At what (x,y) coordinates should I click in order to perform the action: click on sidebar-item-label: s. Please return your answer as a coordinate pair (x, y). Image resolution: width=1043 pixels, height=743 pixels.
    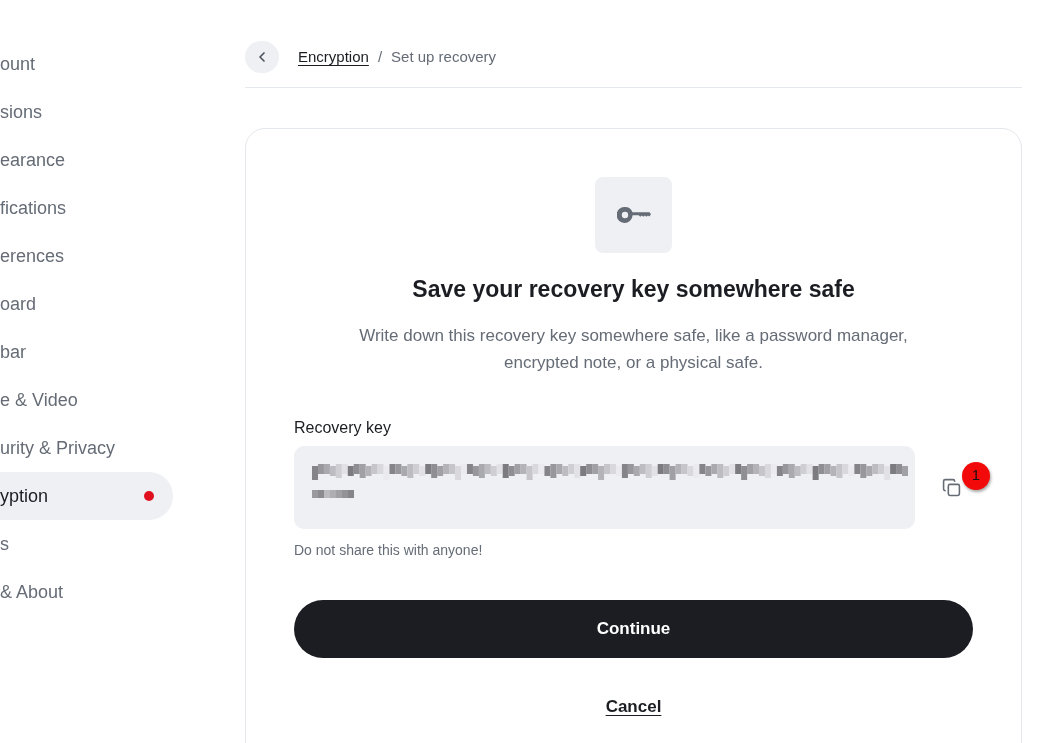
    Looking at the image, I should click on (4, 544).